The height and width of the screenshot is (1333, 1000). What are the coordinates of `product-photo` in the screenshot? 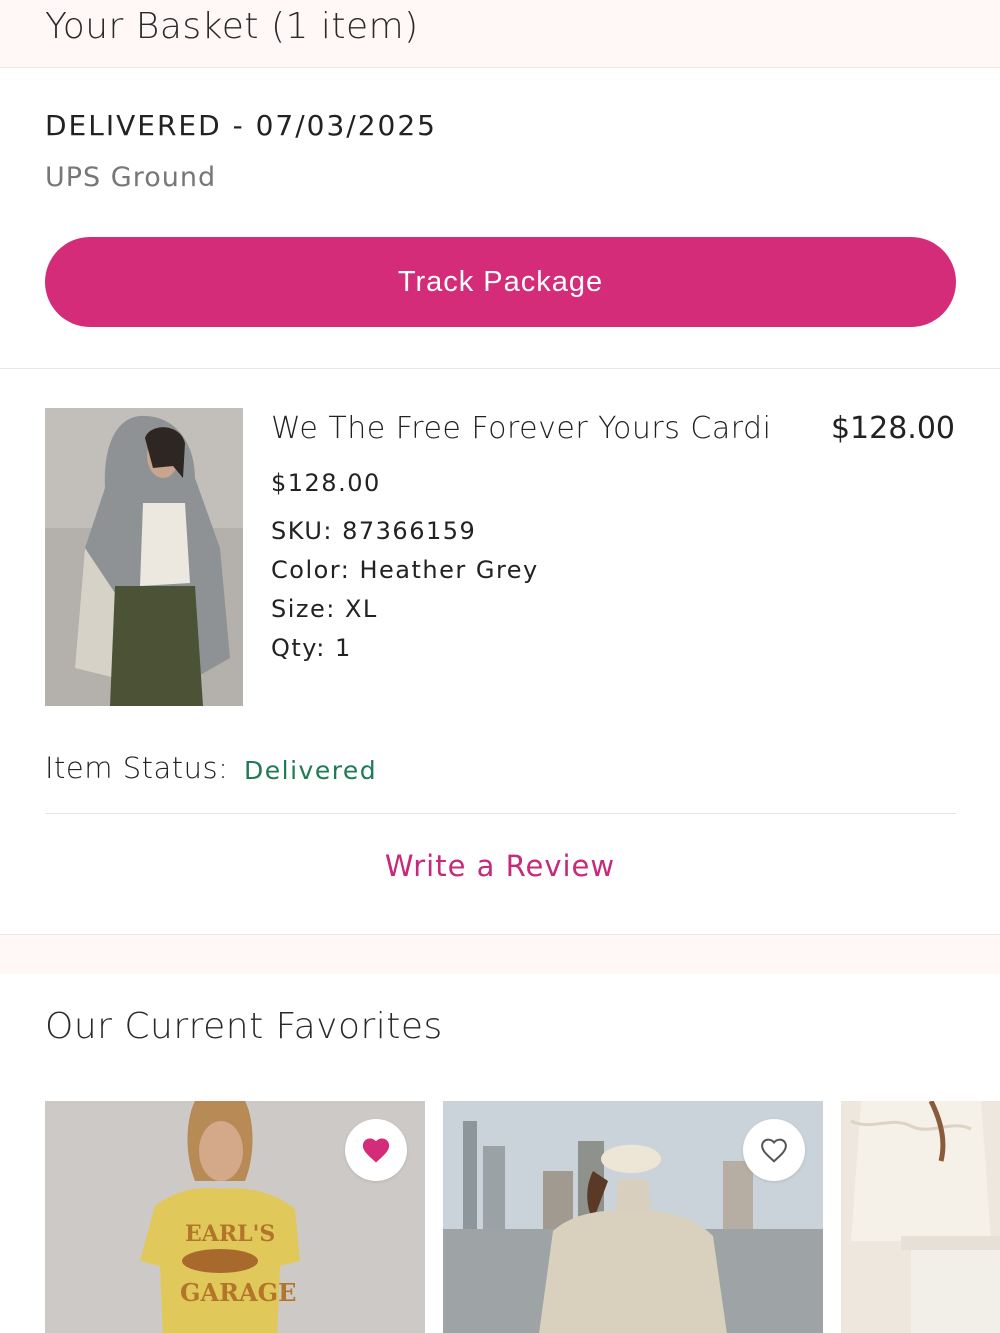 It's located at (144, 557).